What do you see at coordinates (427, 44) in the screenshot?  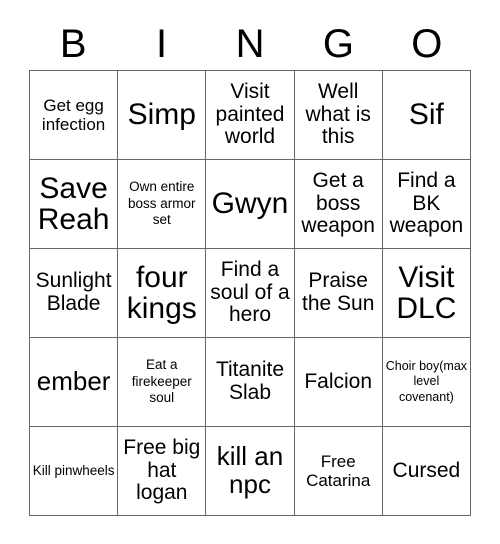 I see `header-letter-o: O` at bounding box center [427, 44].